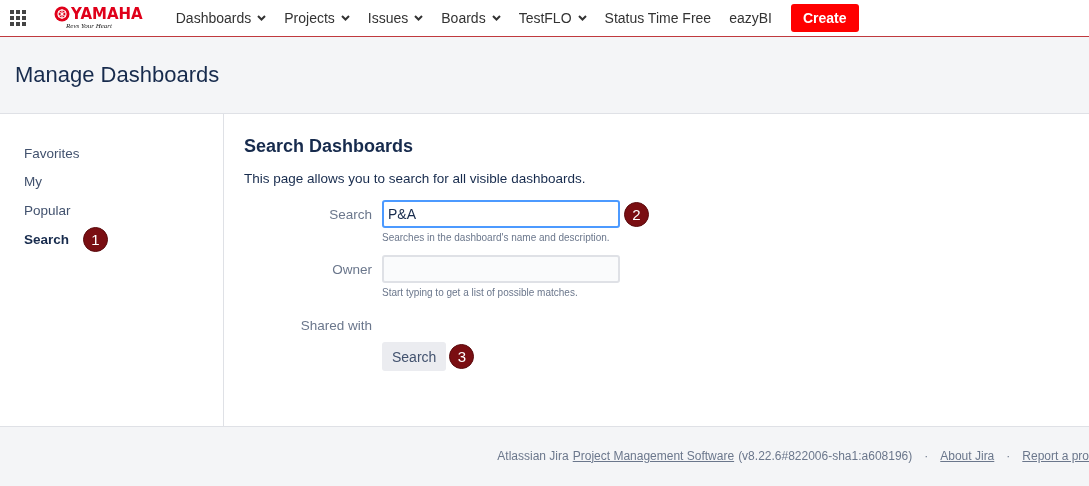  I want to click on section-heading: Search Dashboards, so click(329, 146).